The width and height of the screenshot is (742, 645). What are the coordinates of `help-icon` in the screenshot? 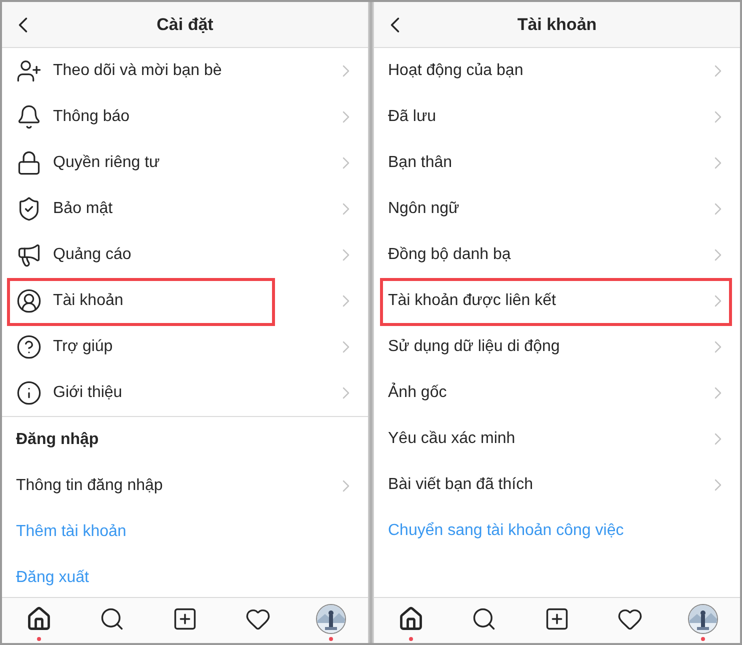 It's located at (29, 347).